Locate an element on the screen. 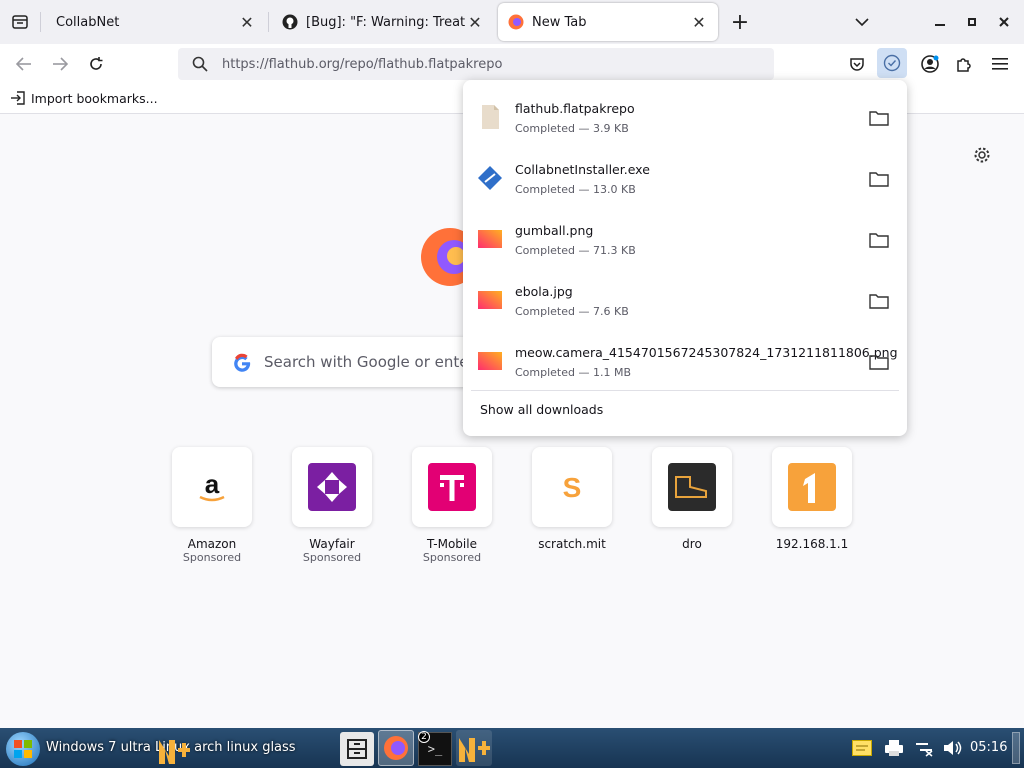  pocket-button is located at coordinates (857, 64).